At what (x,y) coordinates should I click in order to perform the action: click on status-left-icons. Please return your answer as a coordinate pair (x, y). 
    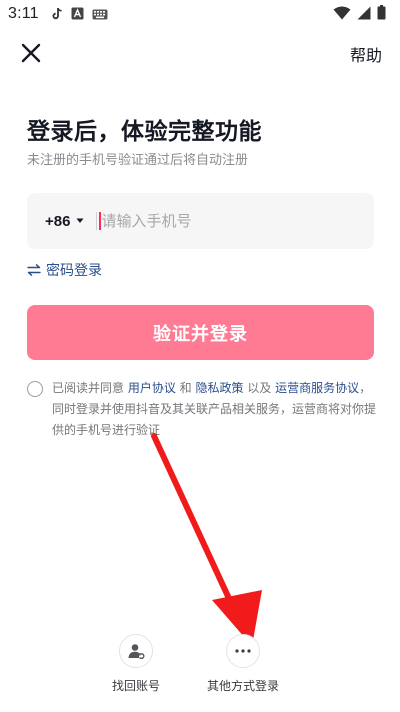
    Looking at the image, I should click on (79, 14).